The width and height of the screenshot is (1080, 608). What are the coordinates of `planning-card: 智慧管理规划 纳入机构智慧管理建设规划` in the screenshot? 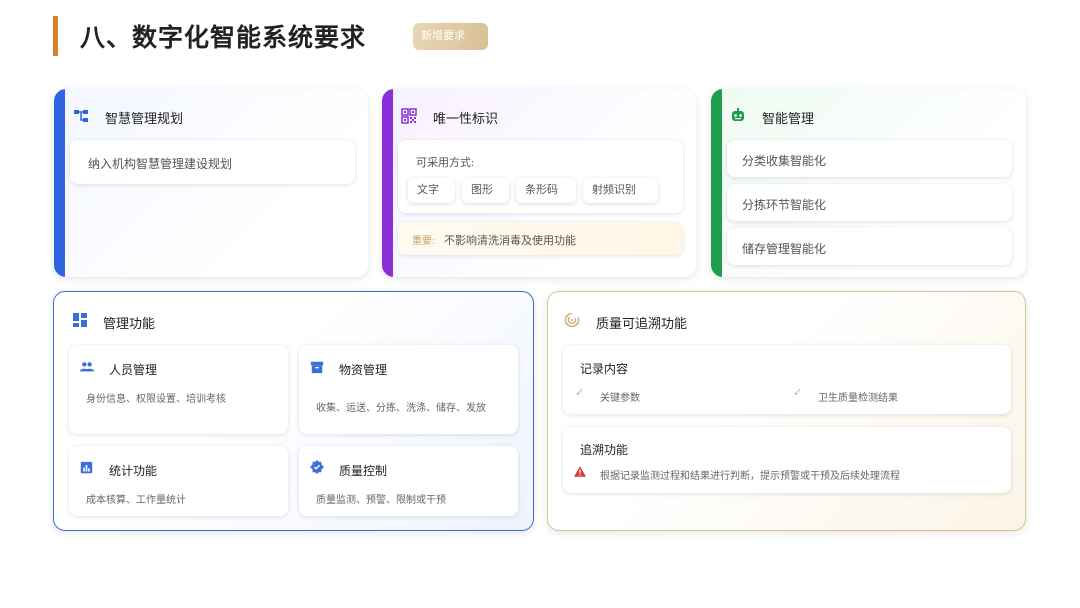 It's located at (211, 183).